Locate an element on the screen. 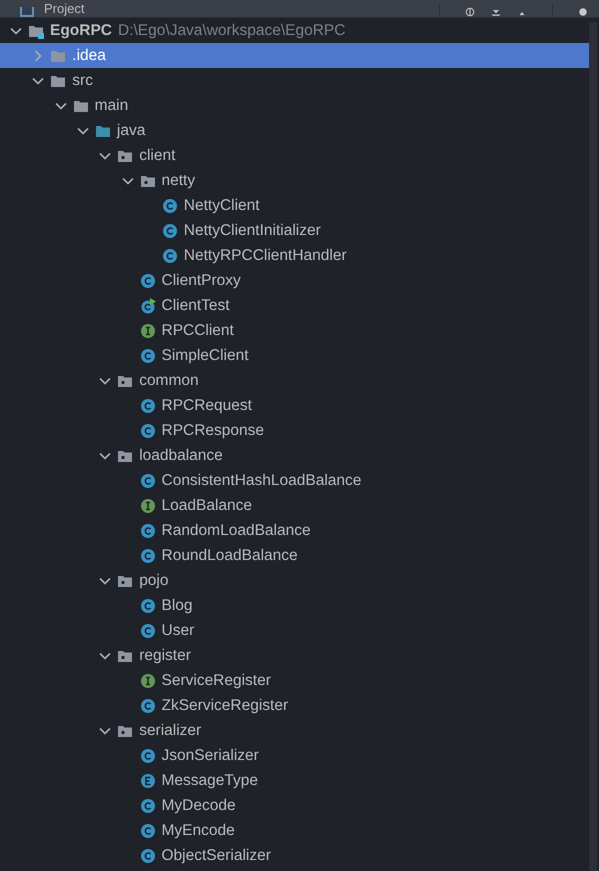 Image resolution: width=599 pixels, height=871 pixels. tree-item: .idea is located at coordinates (294, 55).